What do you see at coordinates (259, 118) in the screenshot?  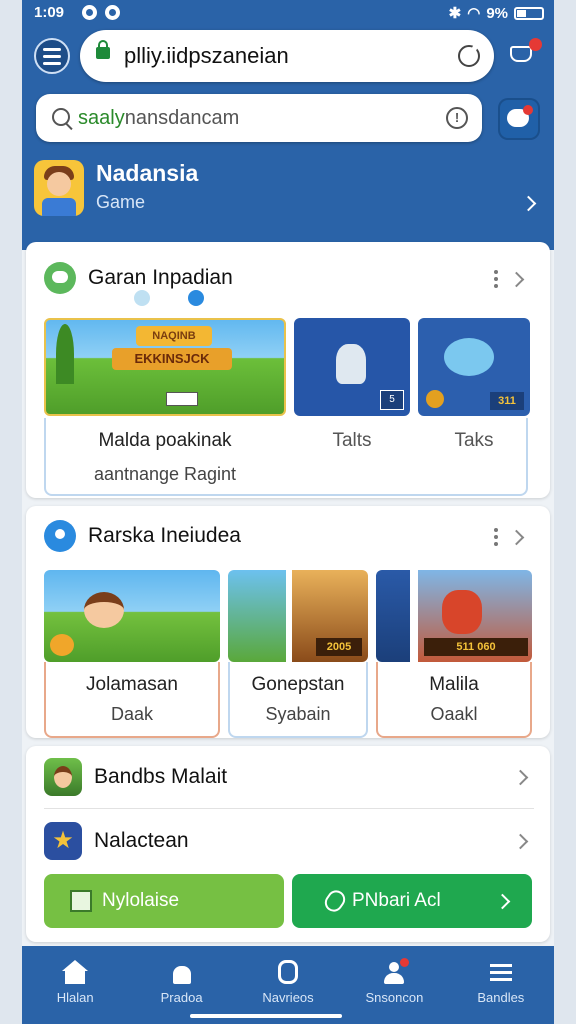 I see `search-input: saalynansdancam !` at bounding box center [259, 118].